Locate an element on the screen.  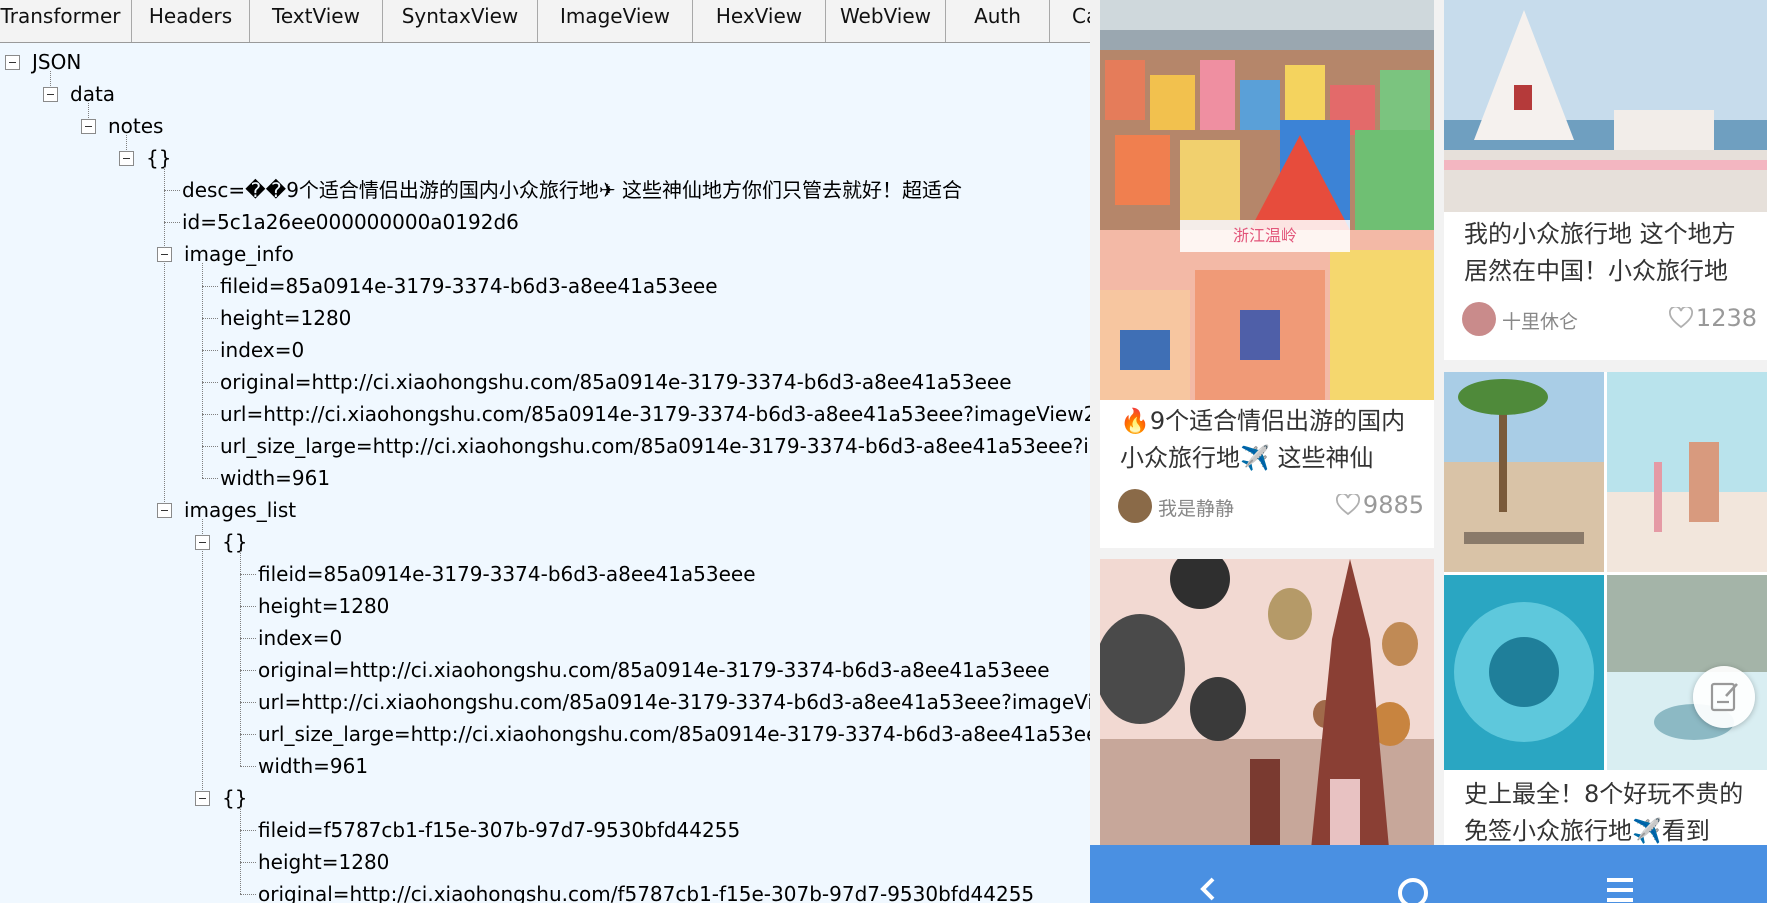
like-count: 1238 is located at coordinates (1712, 318).